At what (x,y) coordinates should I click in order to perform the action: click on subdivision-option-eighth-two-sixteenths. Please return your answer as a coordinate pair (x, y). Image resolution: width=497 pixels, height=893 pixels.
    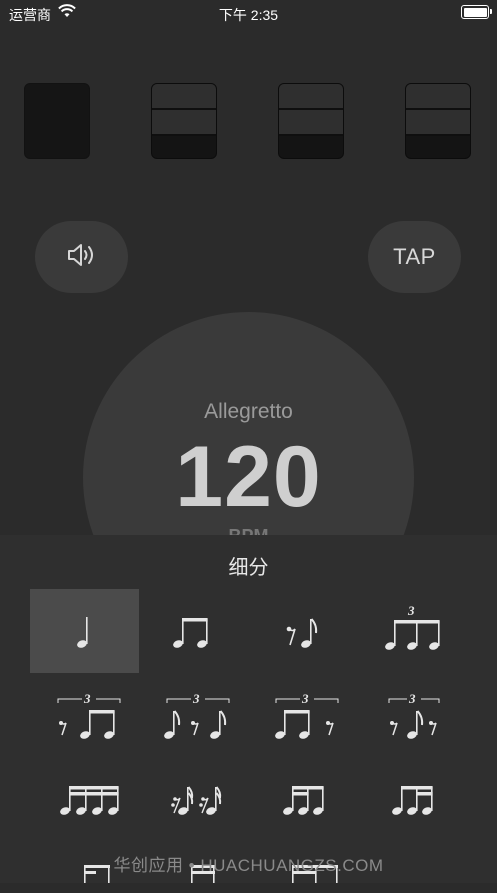
    Looking at the image, I should click on (411, 795).